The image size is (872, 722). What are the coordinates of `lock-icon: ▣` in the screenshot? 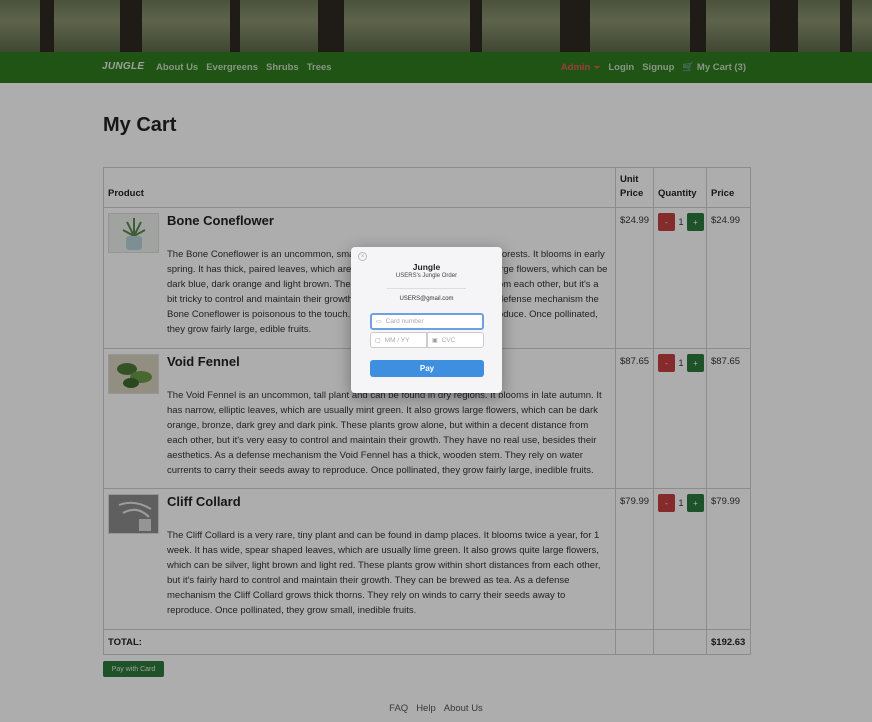 It's located at (435, 340).